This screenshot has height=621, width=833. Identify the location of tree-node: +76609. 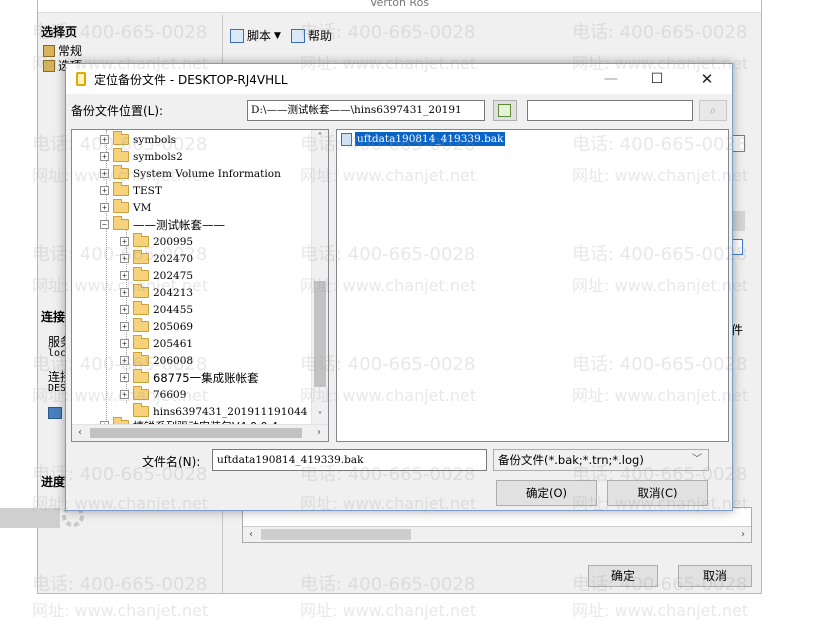
(153, 394).